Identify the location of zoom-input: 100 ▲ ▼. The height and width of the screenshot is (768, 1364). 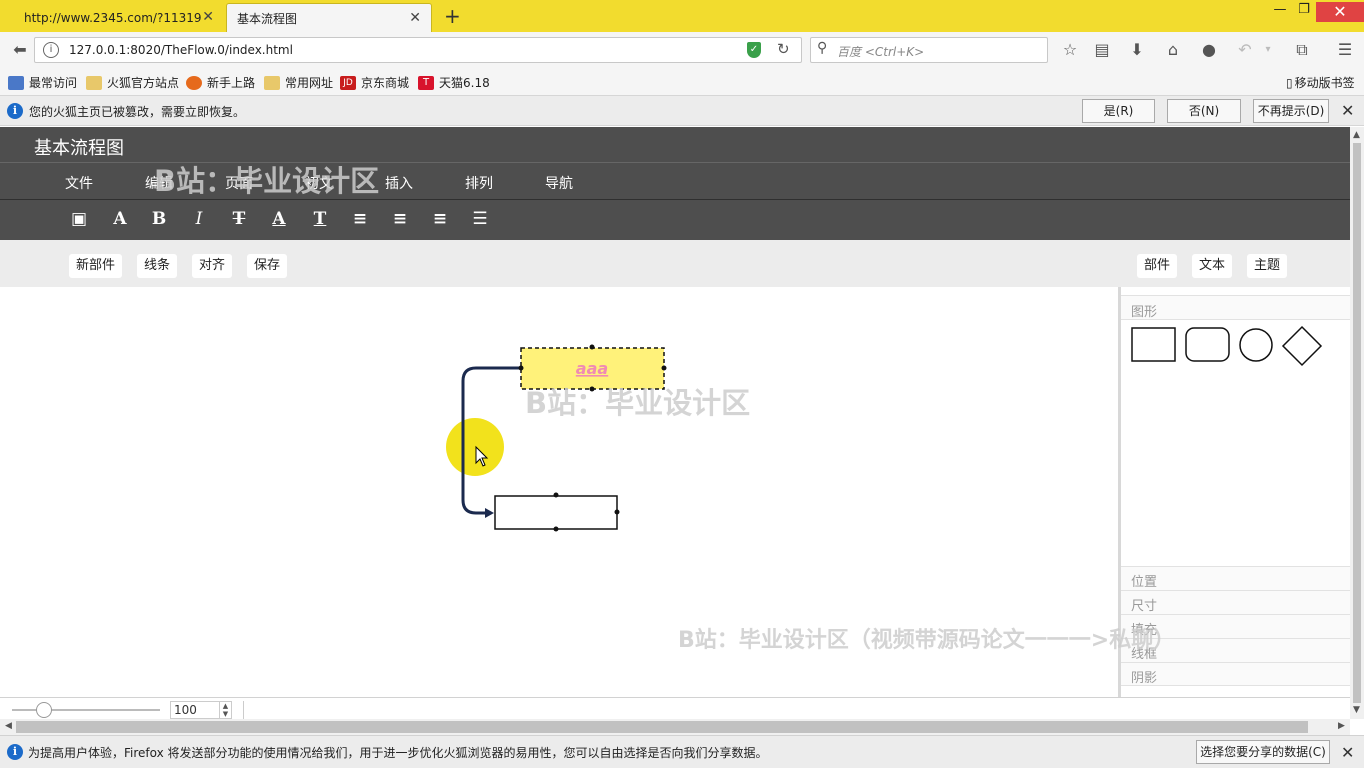
(201, 710).